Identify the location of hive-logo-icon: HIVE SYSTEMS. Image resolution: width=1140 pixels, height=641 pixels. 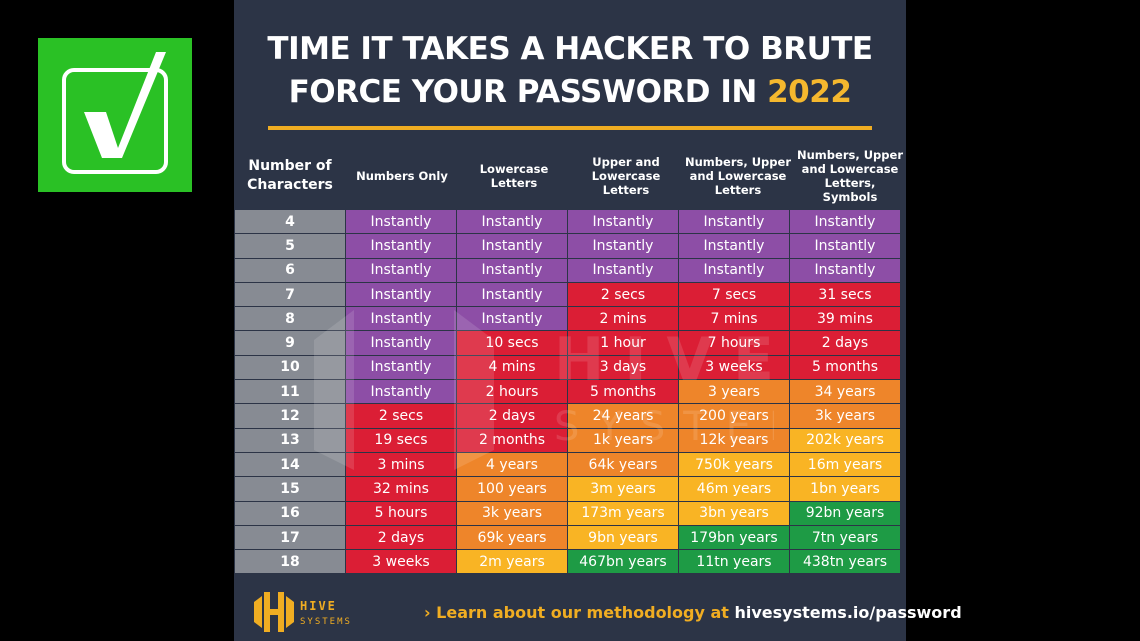
(302, 612).